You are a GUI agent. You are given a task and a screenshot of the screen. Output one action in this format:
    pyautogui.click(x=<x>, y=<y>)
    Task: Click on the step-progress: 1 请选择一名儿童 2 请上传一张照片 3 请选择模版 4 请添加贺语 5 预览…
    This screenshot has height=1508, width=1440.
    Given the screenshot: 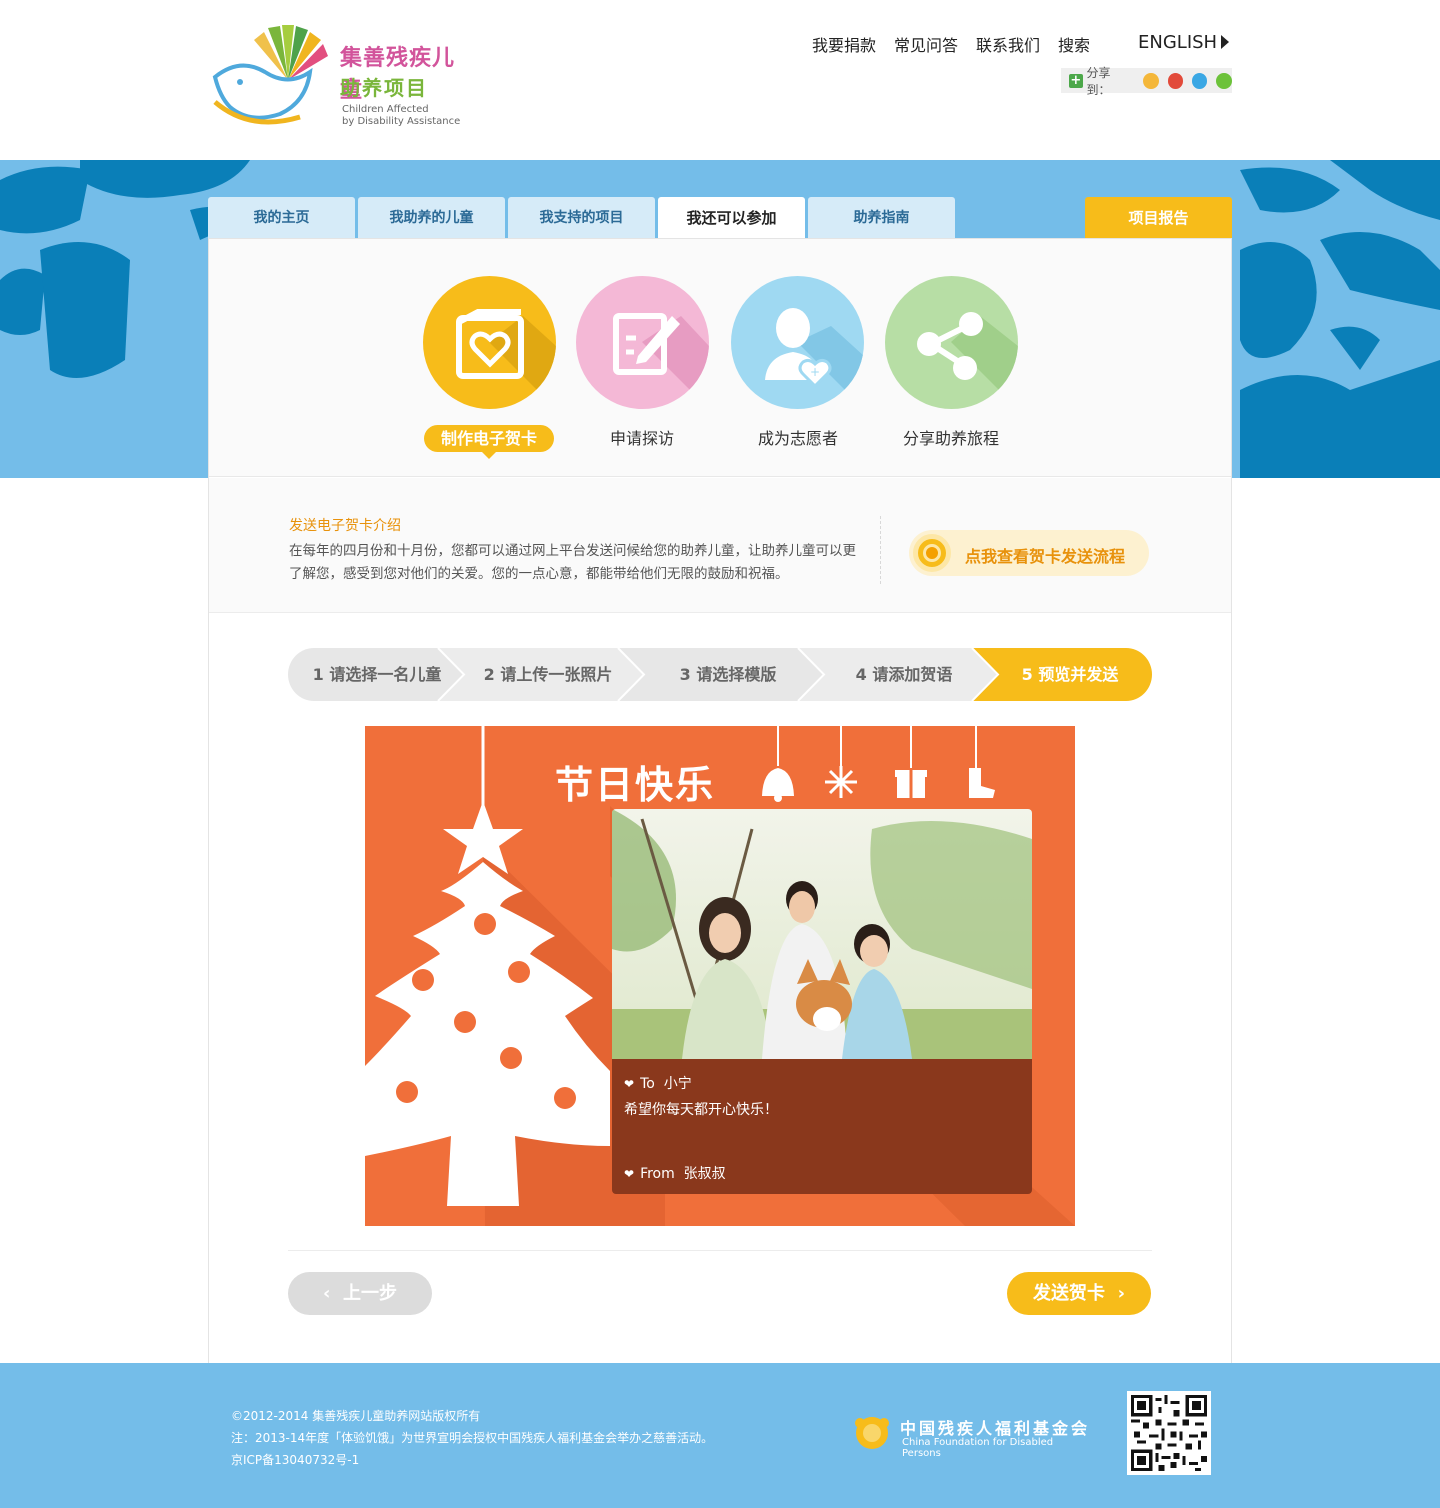 What is the action you would take?
    pyautogui.click(x=720, y=674)
    